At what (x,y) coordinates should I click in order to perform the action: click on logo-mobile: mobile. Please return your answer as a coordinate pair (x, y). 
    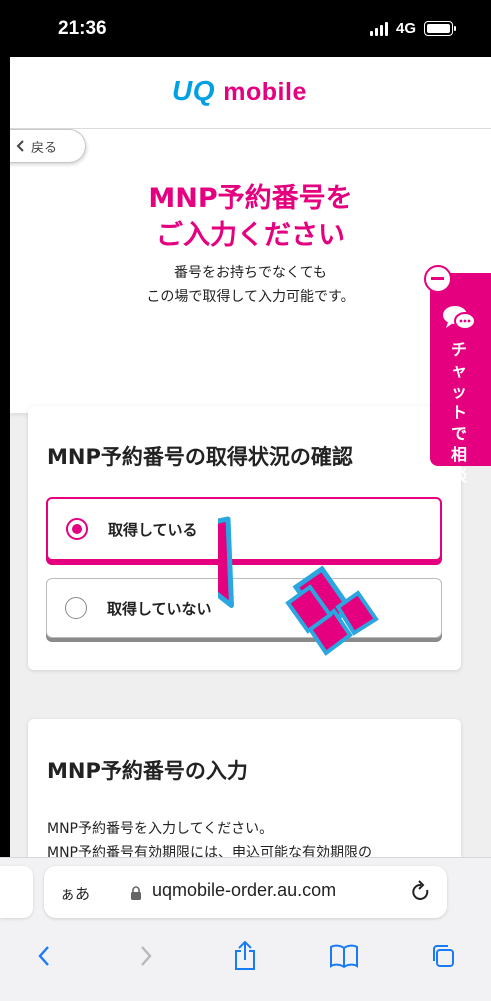
    Looking at the image, I should click on (265, 92).